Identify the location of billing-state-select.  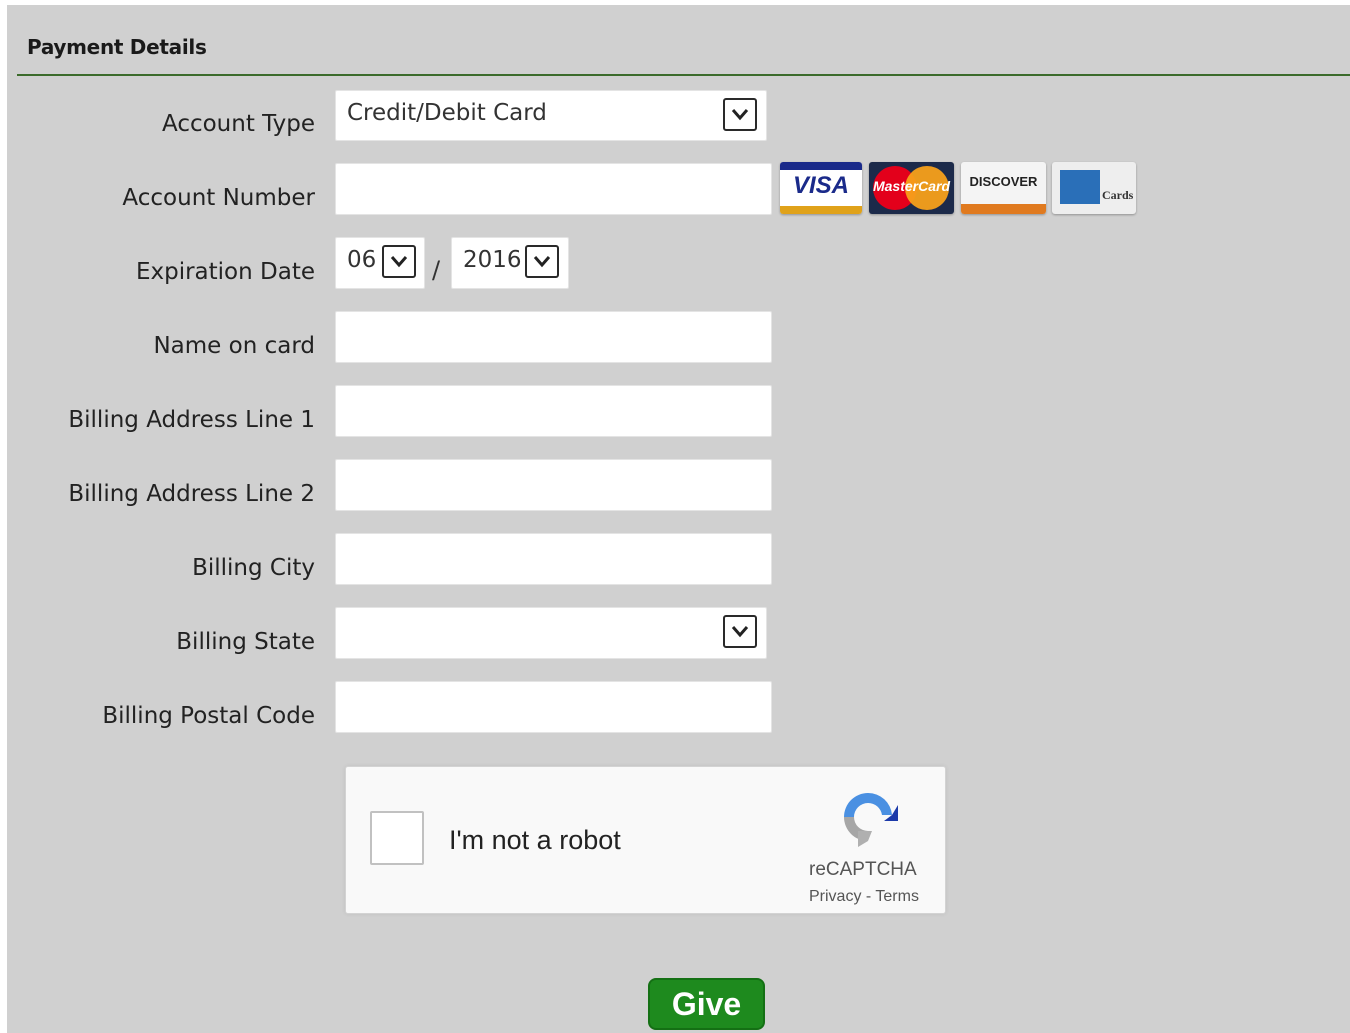
(551, 633).